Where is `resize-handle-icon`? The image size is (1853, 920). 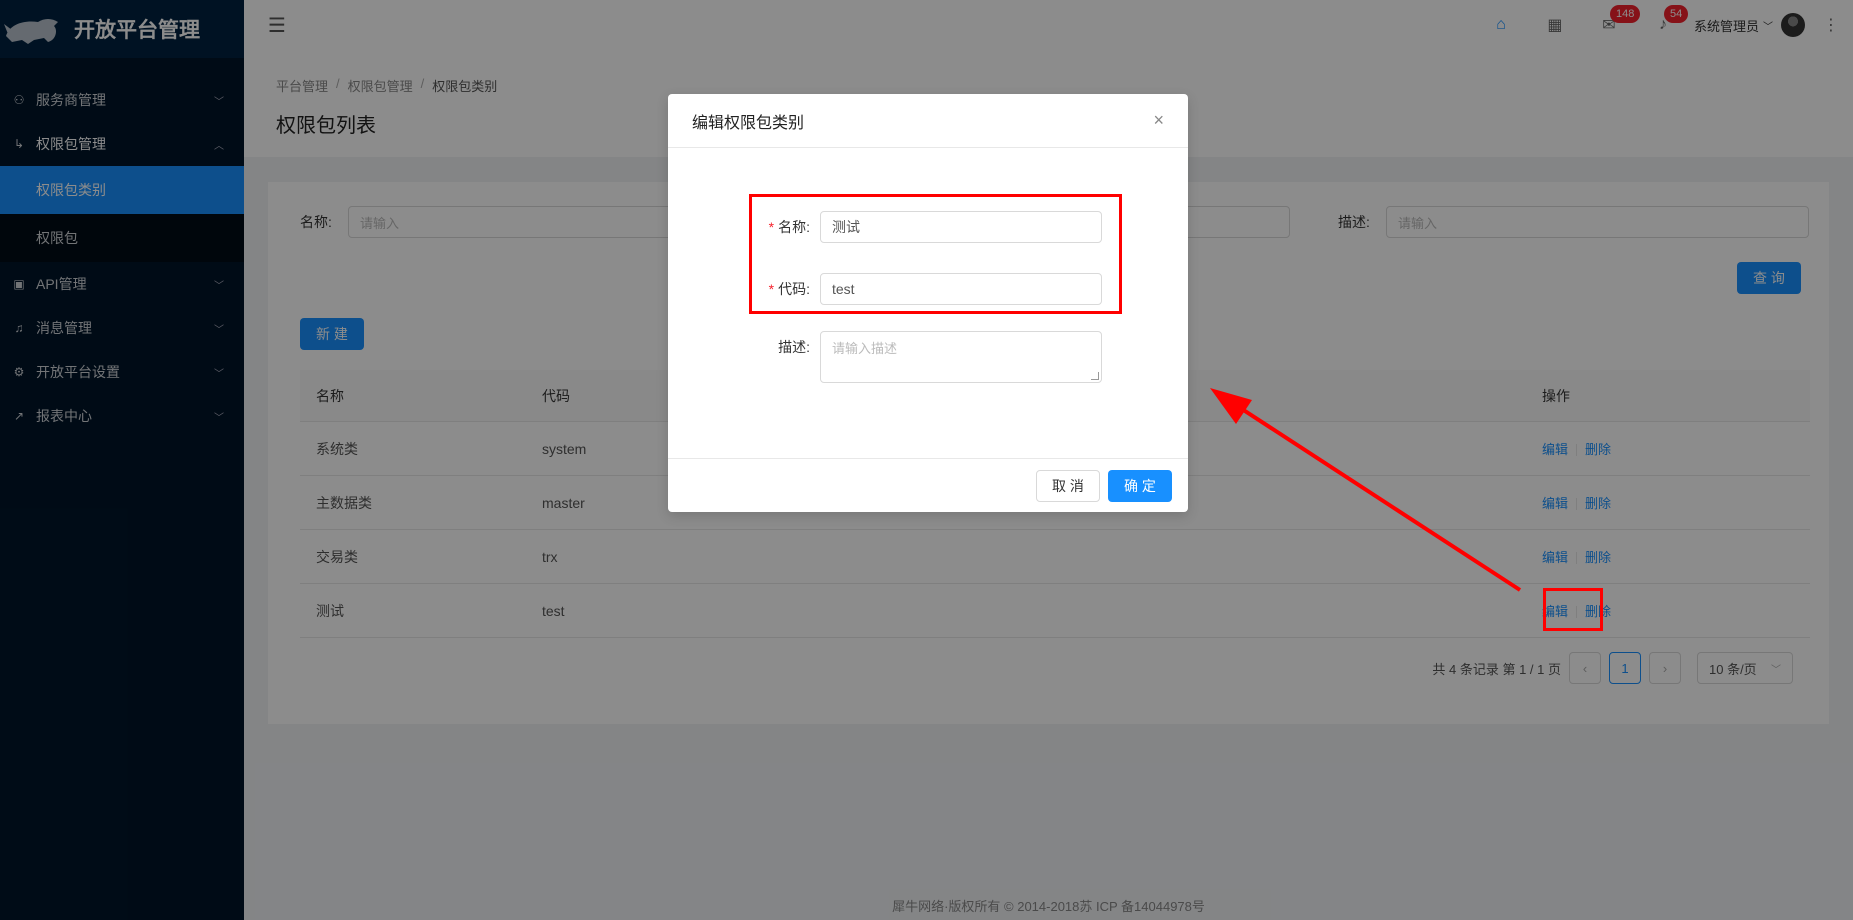 resize-handle-icon is located at coordinates (1095, 376).